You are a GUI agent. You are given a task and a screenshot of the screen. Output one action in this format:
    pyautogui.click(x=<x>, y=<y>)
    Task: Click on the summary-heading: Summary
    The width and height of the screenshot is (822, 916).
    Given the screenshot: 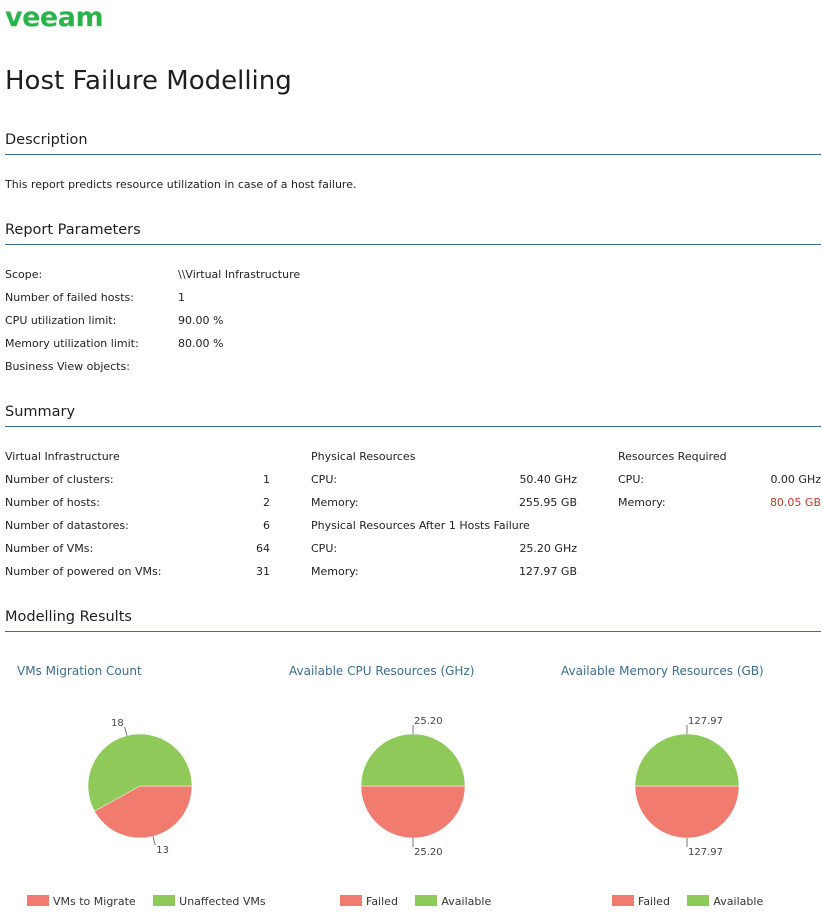 What is the action you would take?
    pyautogui.click(x=413, y=416)
    